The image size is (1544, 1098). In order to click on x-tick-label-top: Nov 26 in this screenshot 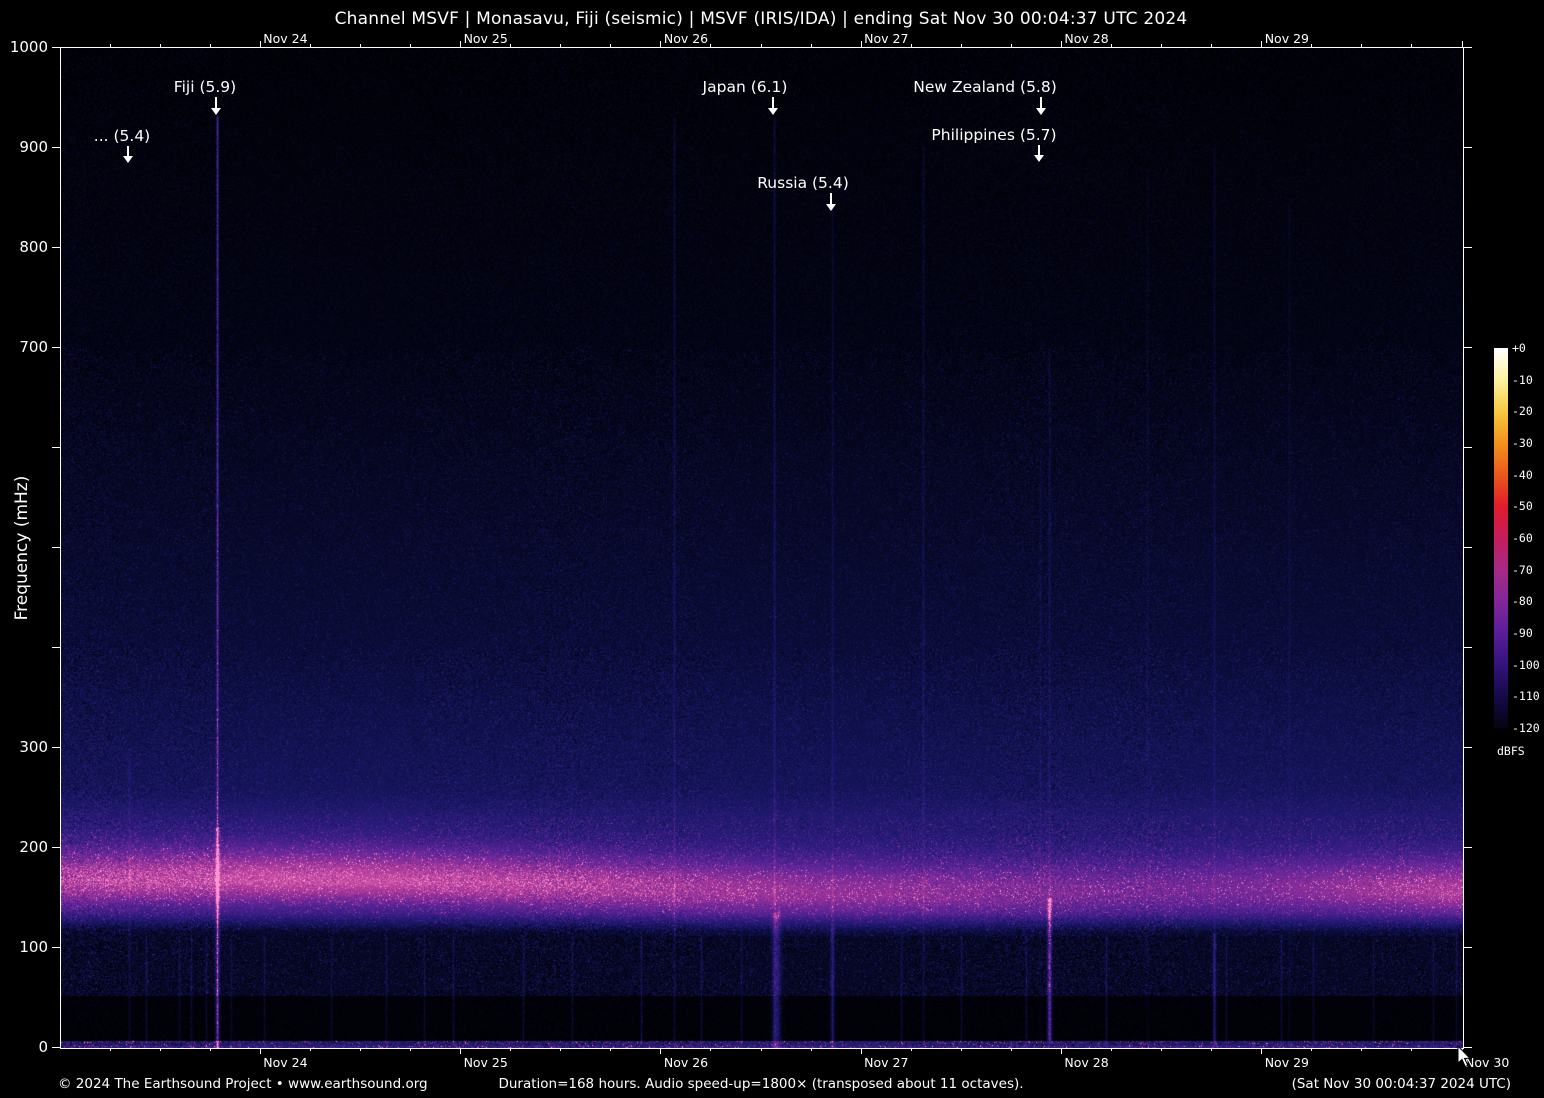, I will do `click(686, 38)`.